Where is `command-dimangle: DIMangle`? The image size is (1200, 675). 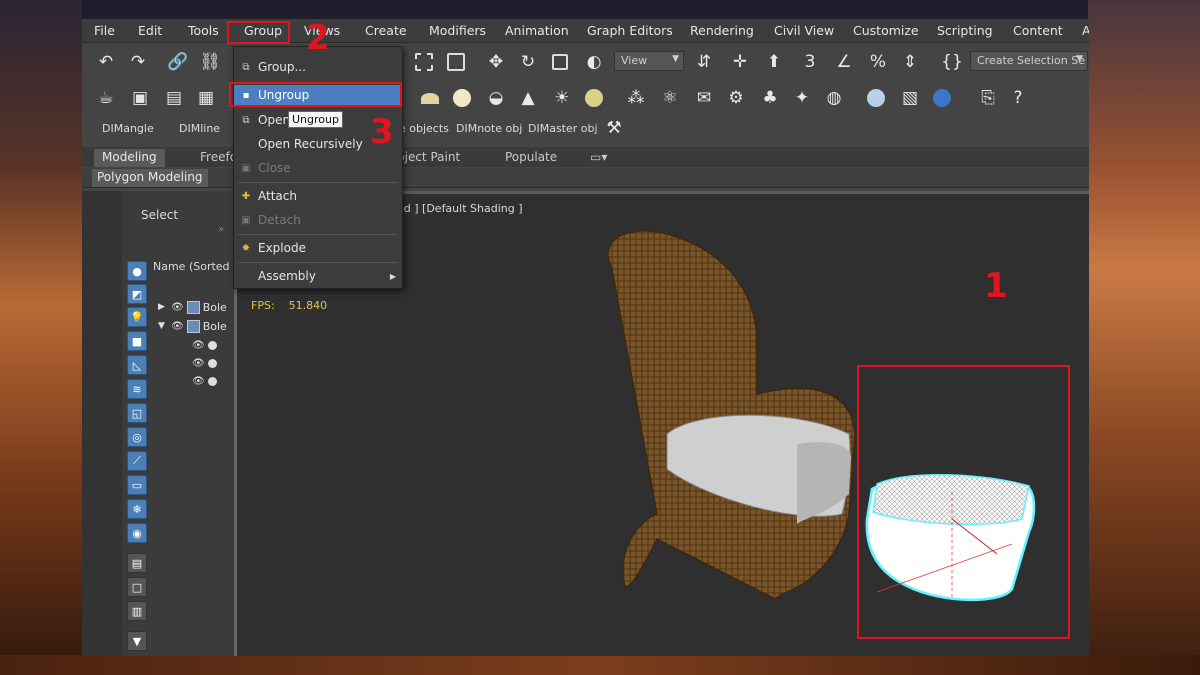
command-dimangle: DIMangle is located at coordinates (128, 128).